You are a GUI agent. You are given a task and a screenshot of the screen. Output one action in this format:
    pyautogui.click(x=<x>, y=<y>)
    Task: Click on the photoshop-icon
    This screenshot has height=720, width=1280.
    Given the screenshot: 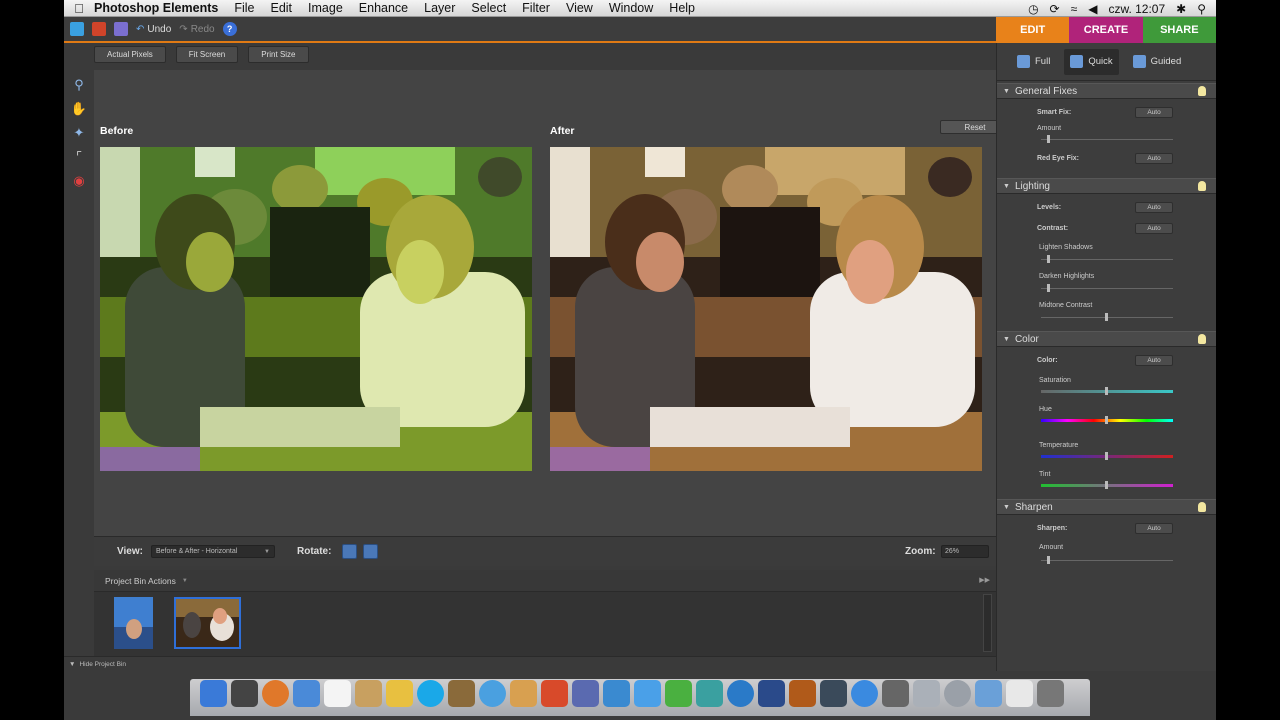 What is the action you would take?
    pyautogui.click(x=771, y=693)
    